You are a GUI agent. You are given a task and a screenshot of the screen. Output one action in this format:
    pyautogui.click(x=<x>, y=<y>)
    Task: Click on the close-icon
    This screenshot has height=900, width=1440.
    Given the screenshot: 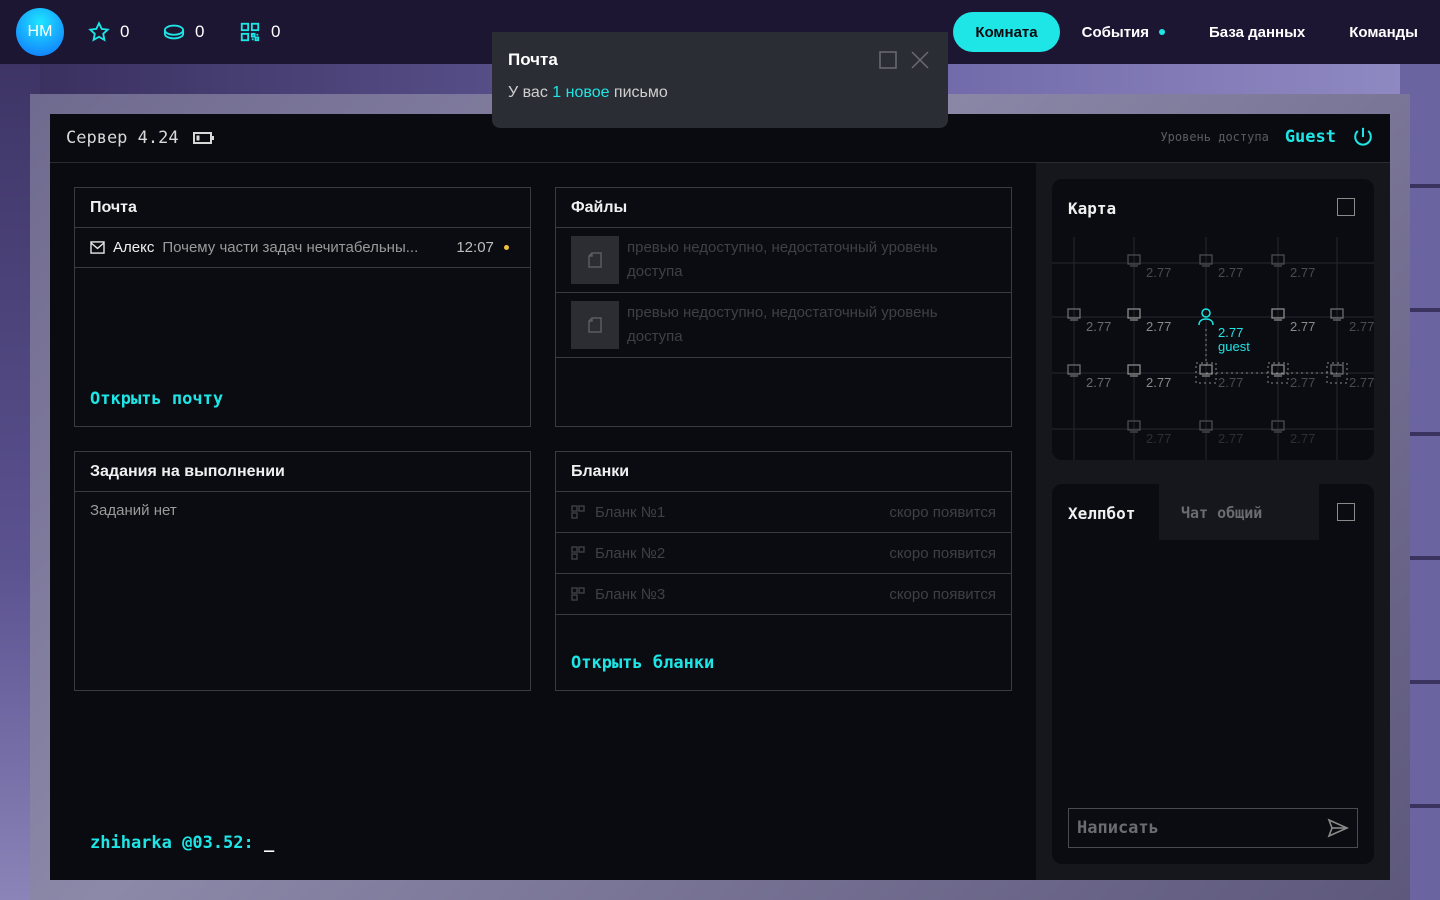 What is the action you would take?
    pyautogui.click(x=920, y=60)
    